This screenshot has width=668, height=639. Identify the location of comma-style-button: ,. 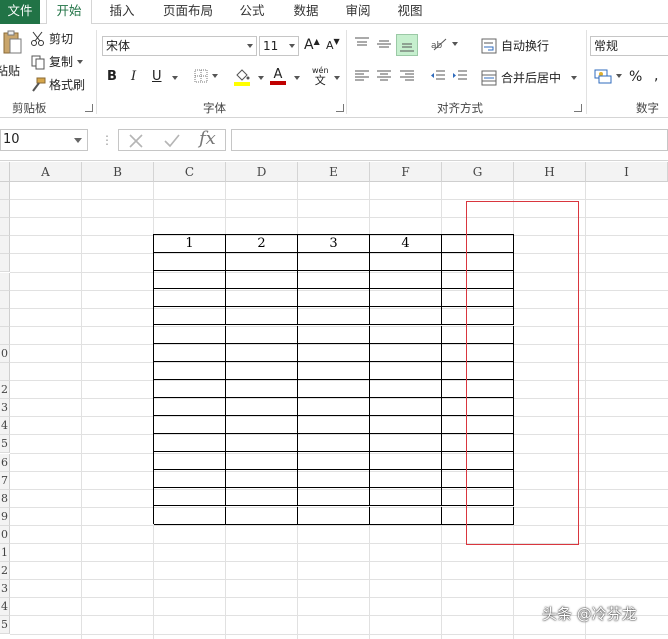
(656, 76).